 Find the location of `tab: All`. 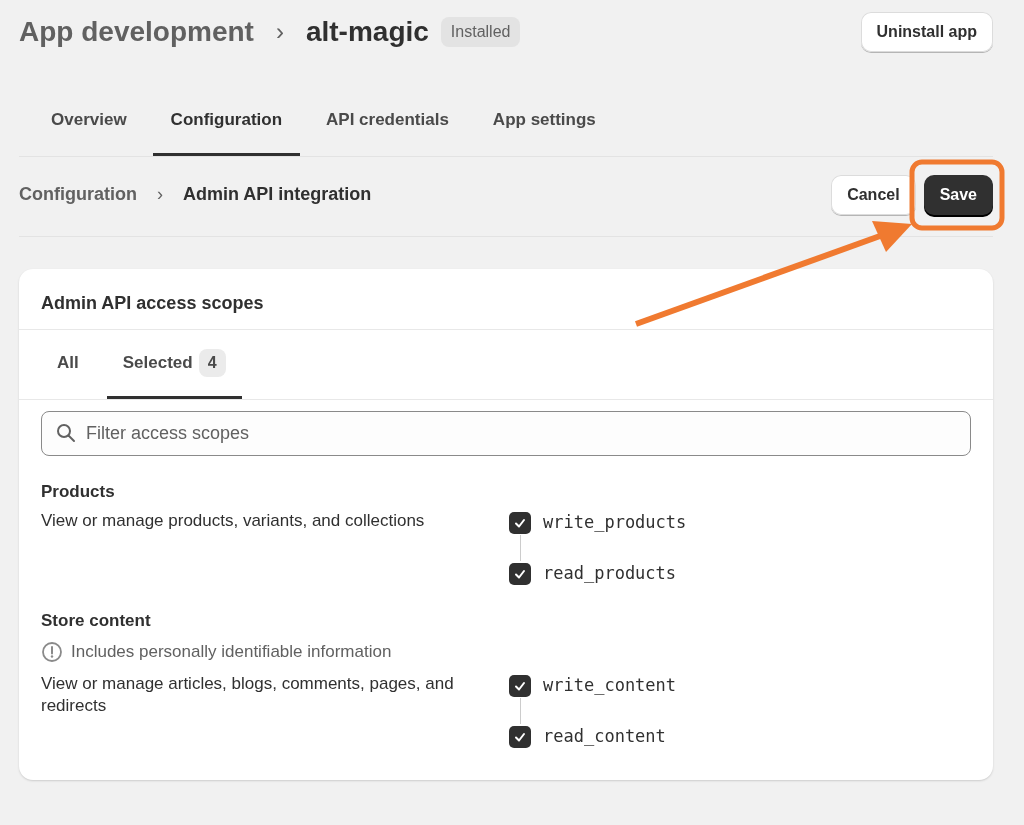

tab: All is located at coordinates (68, 364).